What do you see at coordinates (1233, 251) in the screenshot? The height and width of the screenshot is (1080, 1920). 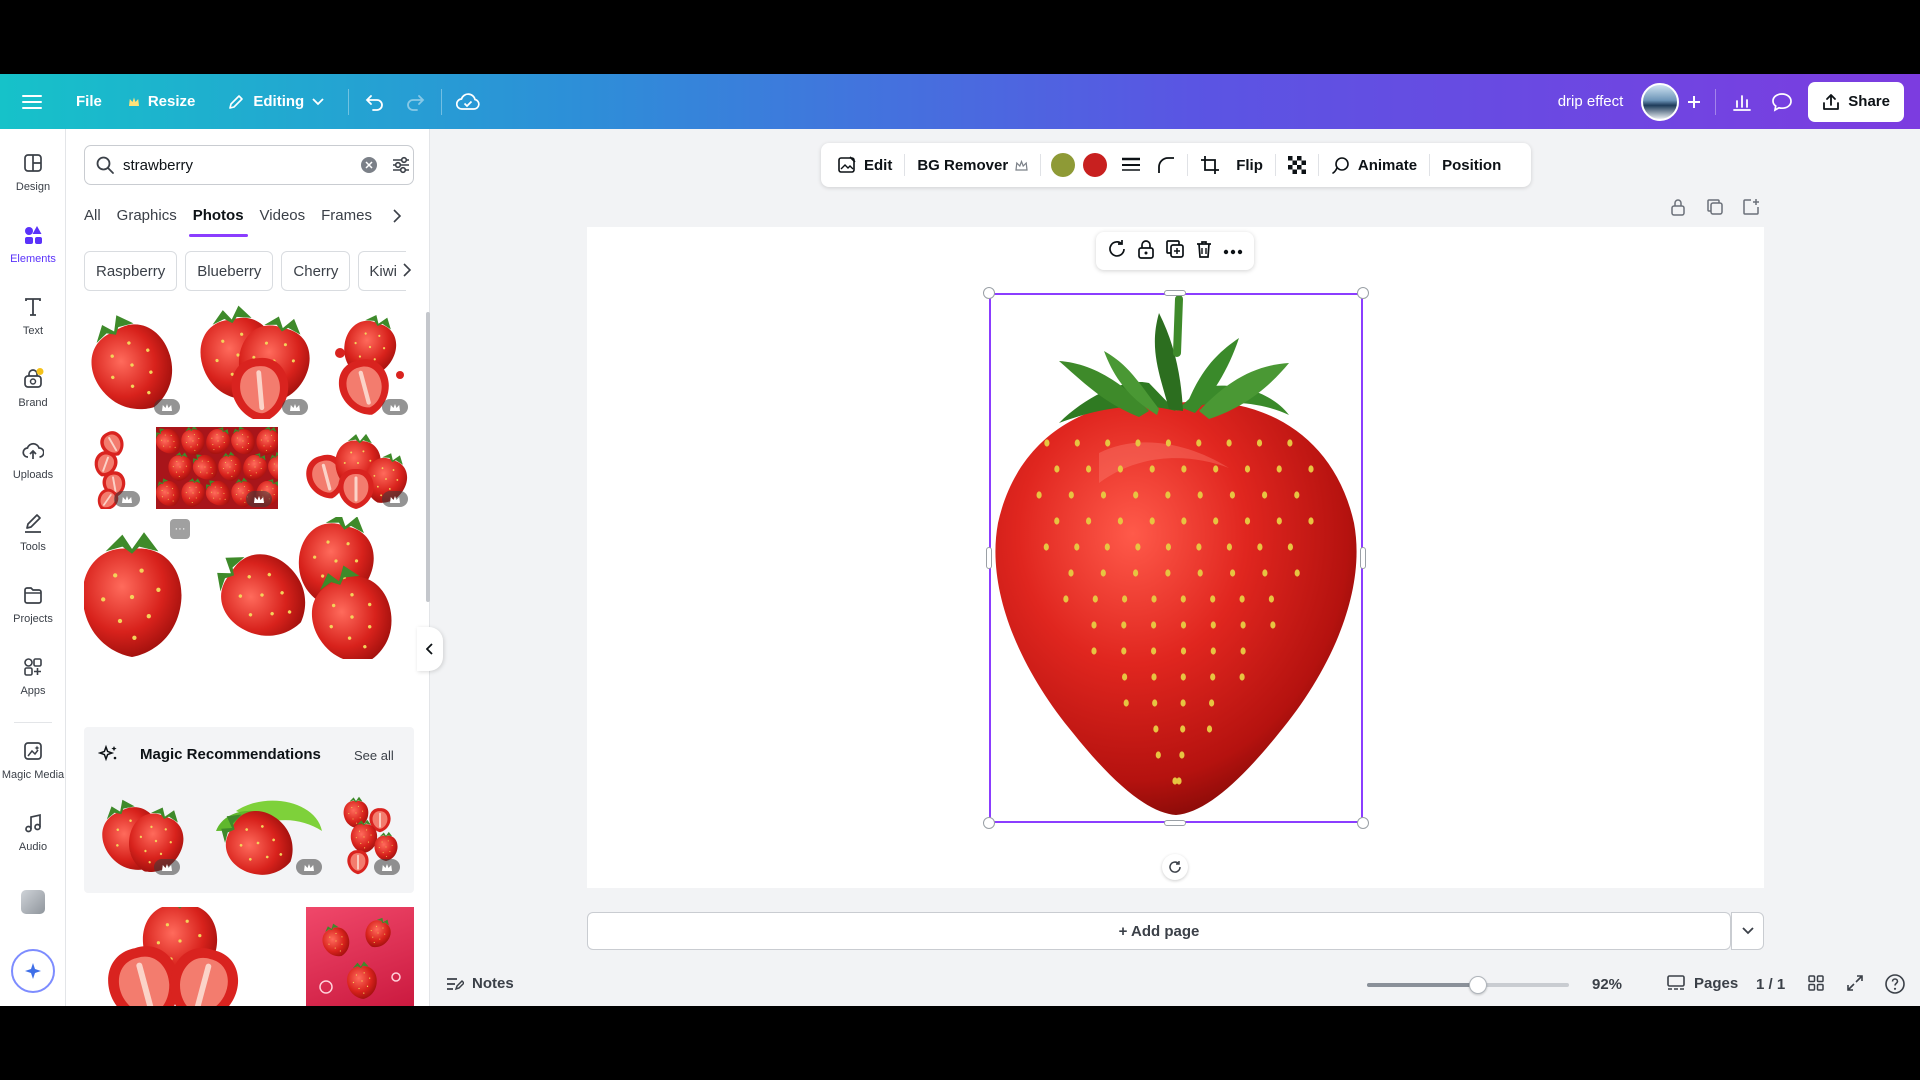 I see `more-element-options-button` at bounding box center [1233, 251].